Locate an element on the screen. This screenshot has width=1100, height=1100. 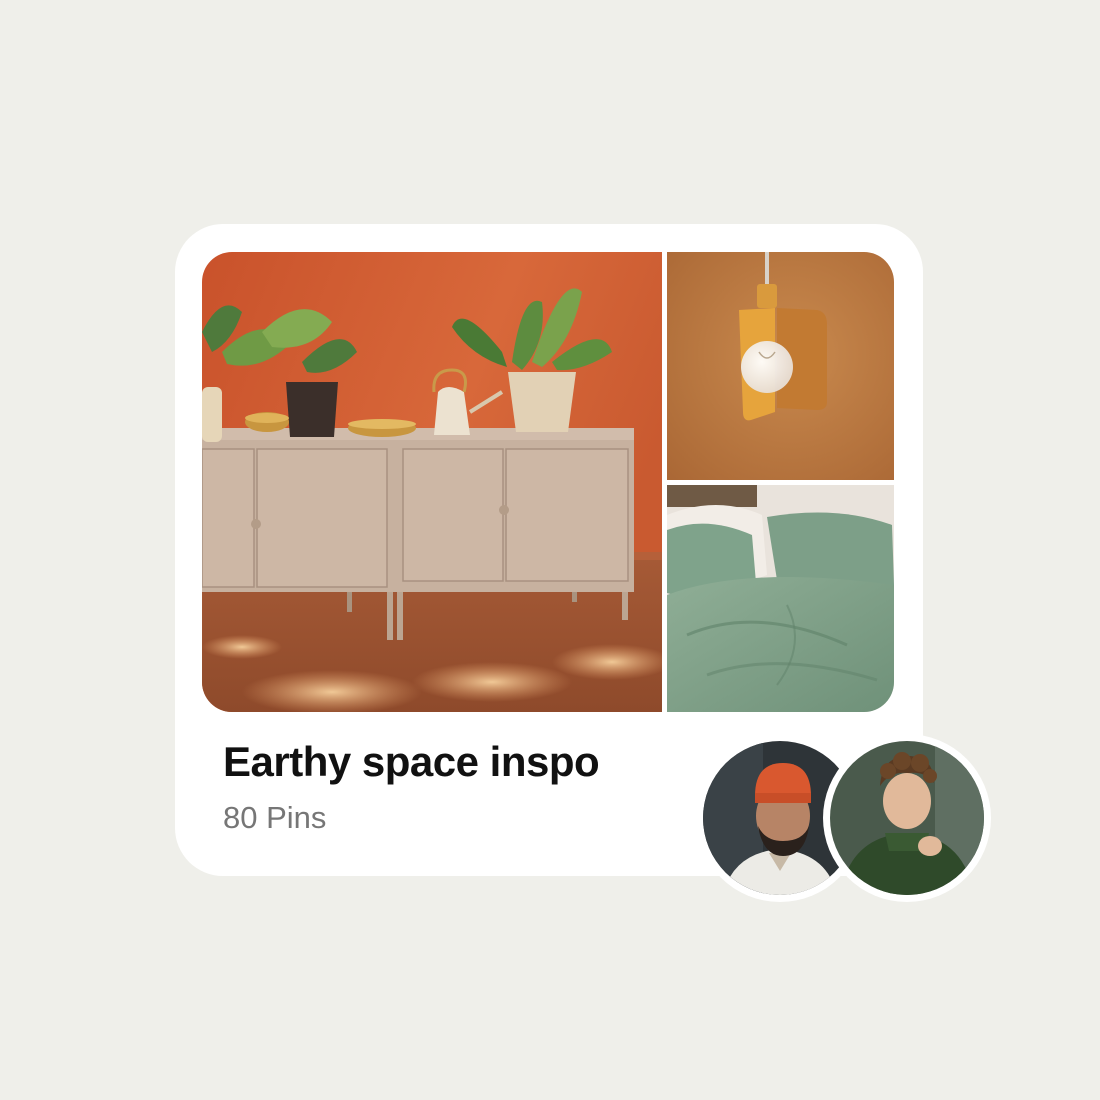
pin-count: 80 Pins is located at coordinates (275, 817).